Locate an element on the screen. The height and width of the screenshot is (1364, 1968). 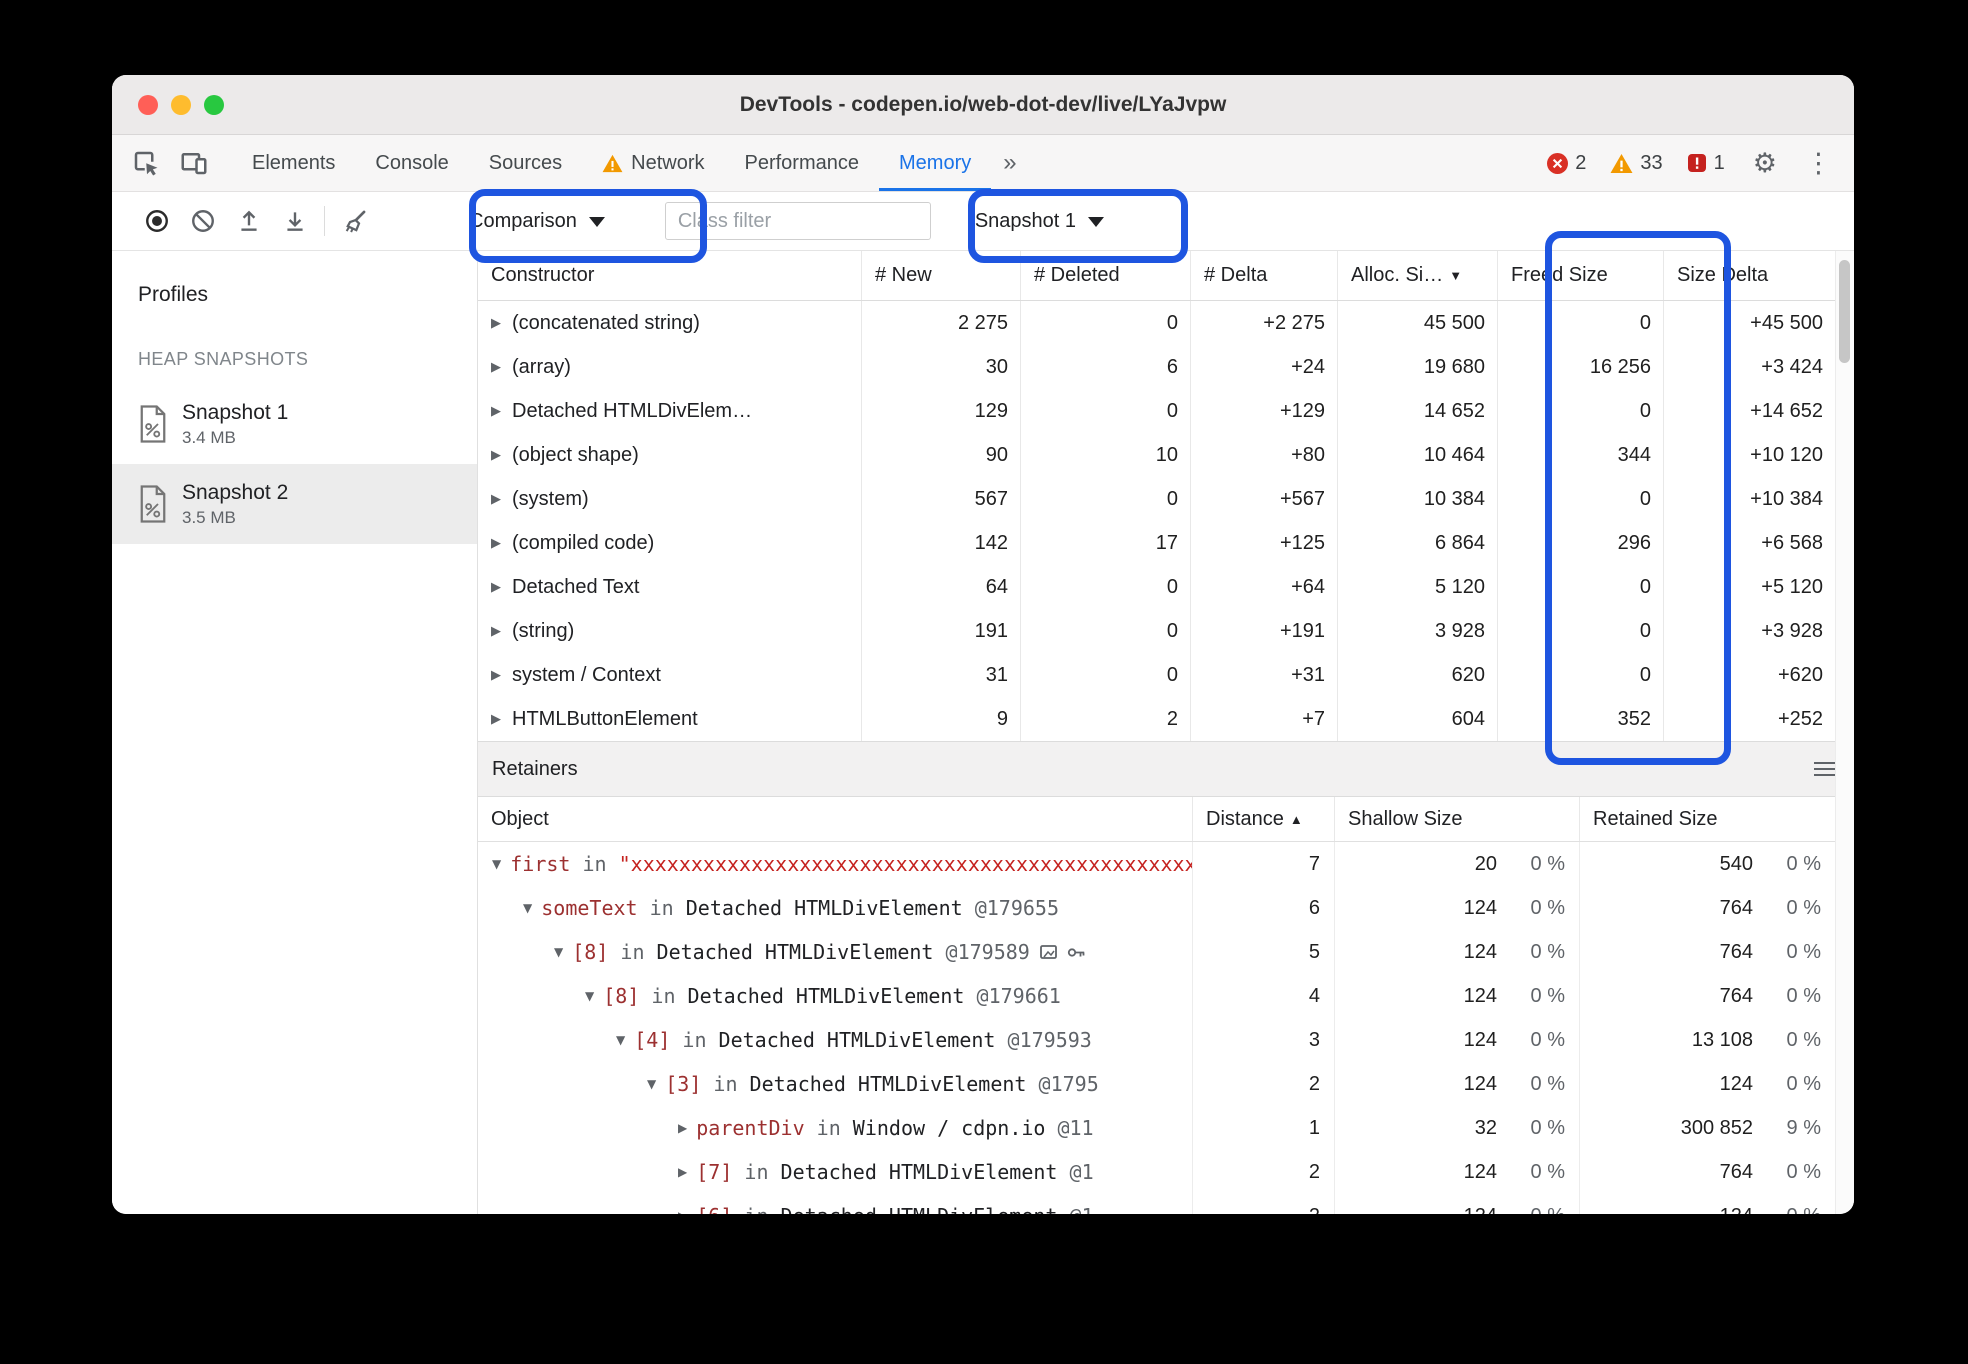
tab-console: Console is located at coordinates (411, 163).